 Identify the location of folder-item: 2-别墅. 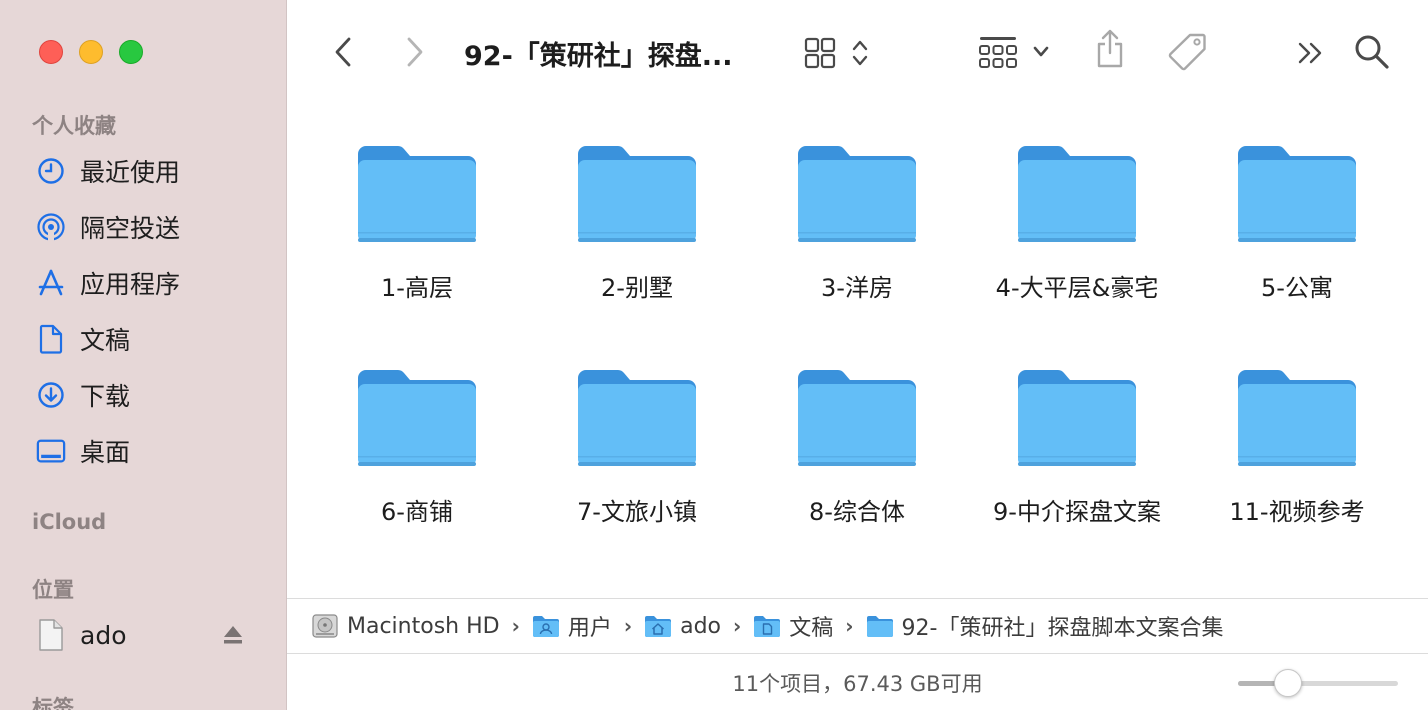
(637, 221).